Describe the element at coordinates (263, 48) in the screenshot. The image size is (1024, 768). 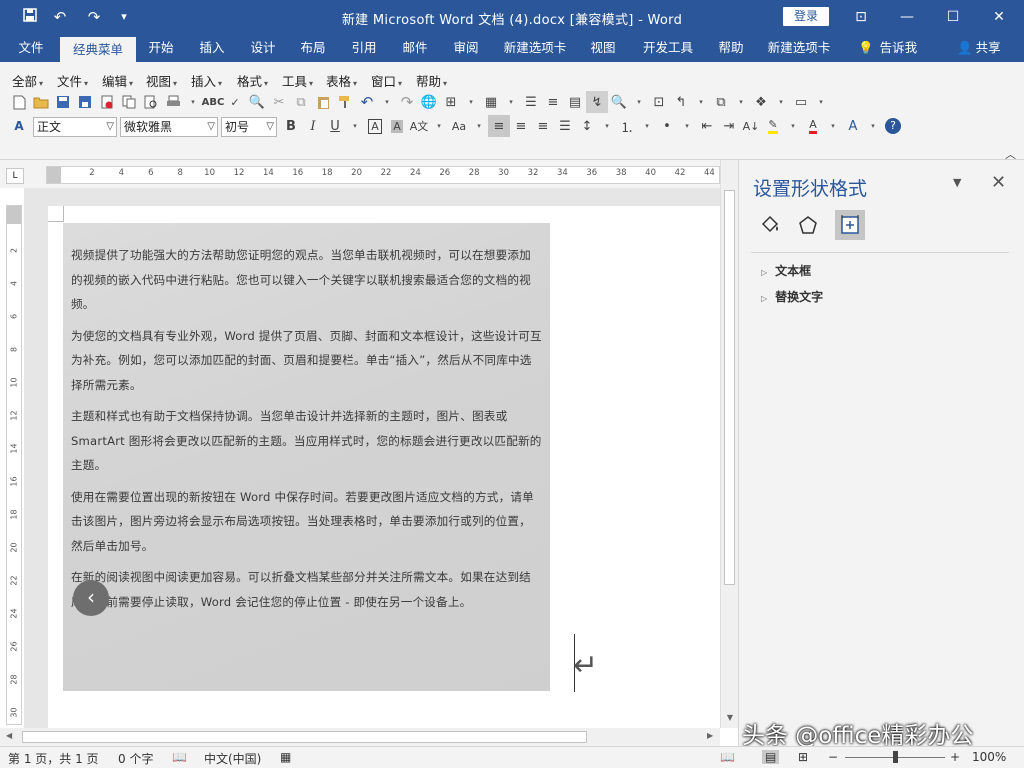
I see `tab-design: 设计` at that location.